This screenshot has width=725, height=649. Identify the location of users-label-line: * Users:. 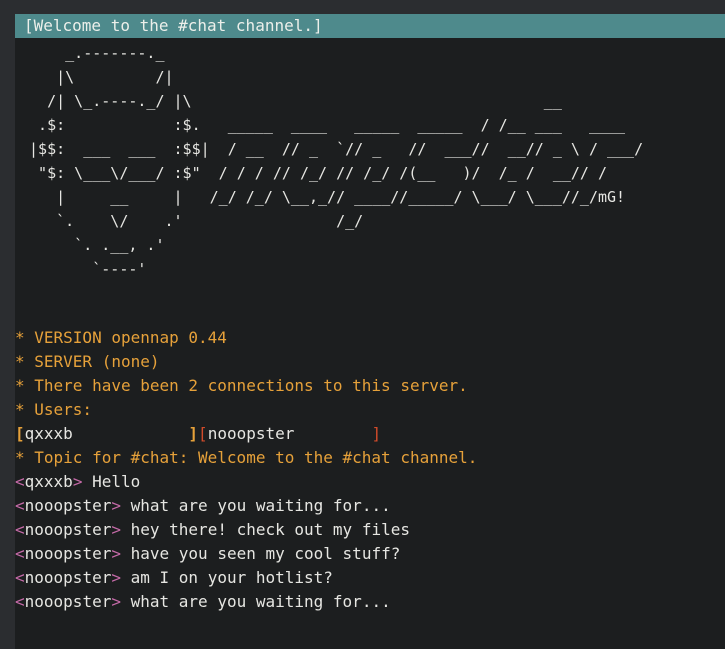
(54, 409).